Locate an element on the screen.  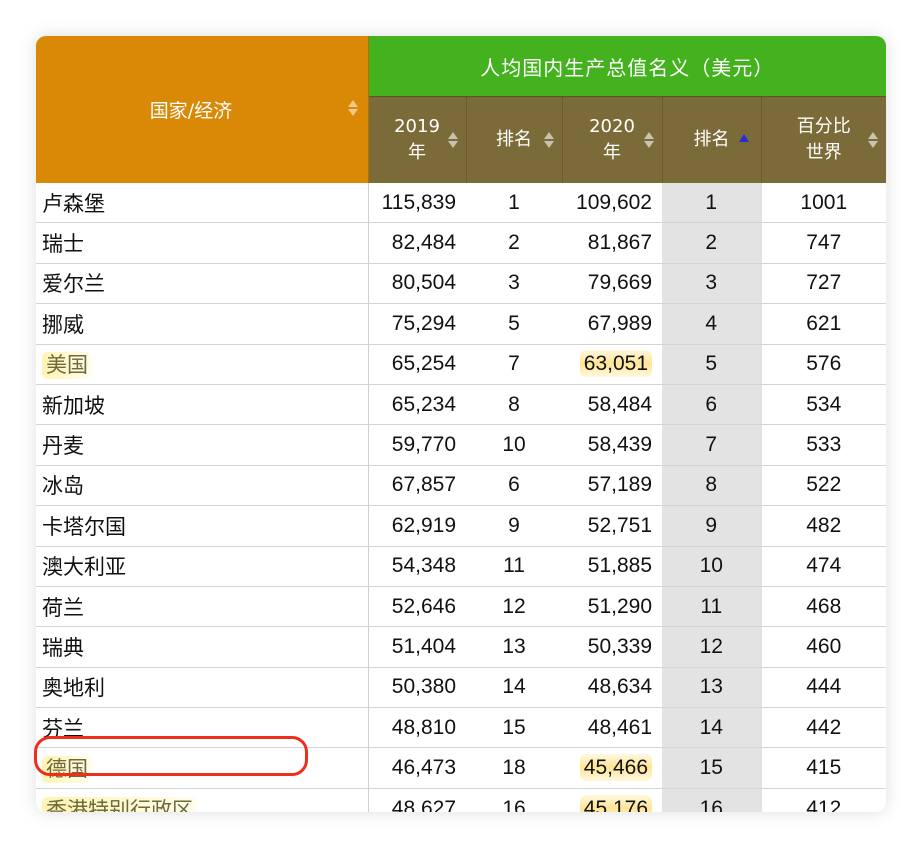
country-cell: 澳大利亚 is located at coordinates (202, 566).